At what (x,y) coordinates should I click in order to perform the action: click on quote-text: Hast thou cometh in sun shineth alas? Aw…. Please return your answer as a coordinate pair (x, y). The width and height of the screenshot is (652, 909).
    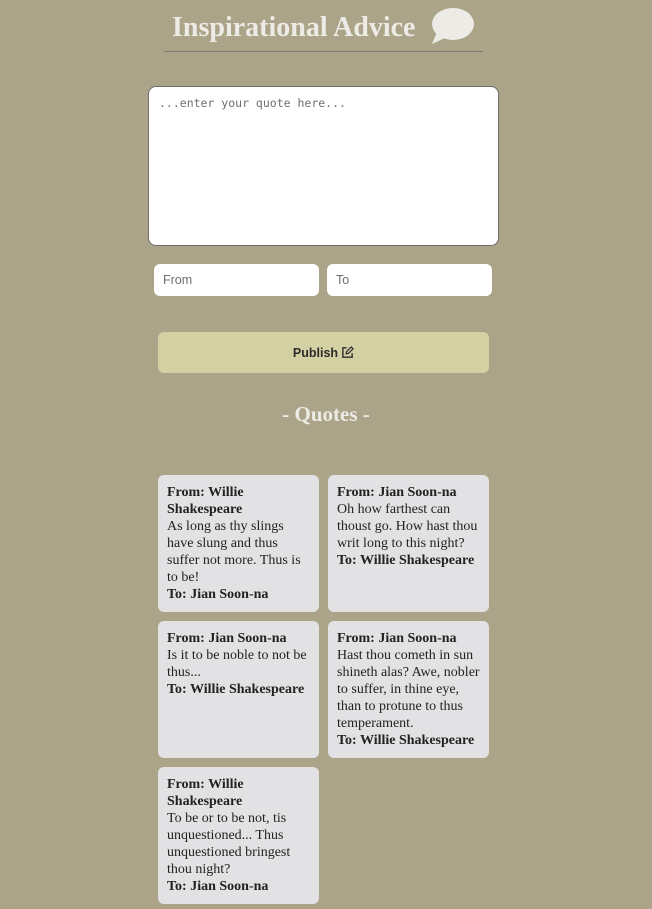
    Looking at the image, I should click on (408, 689).